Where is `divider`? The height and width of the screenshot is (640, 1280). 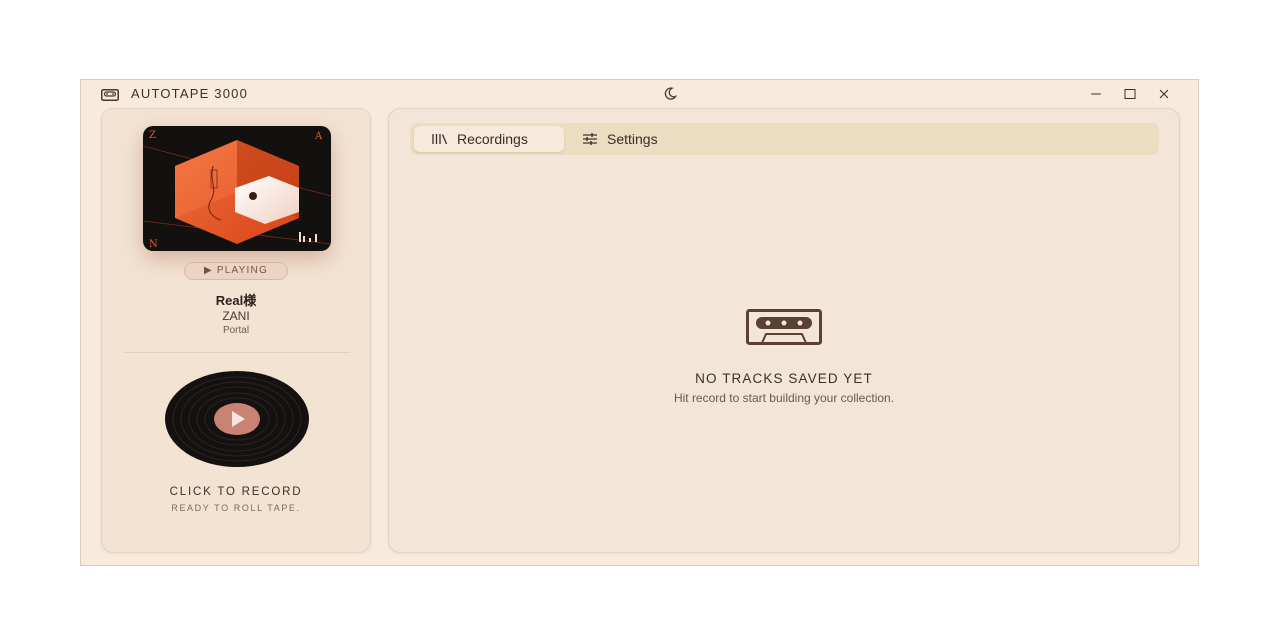 divider is located at coordinates (237, 352).